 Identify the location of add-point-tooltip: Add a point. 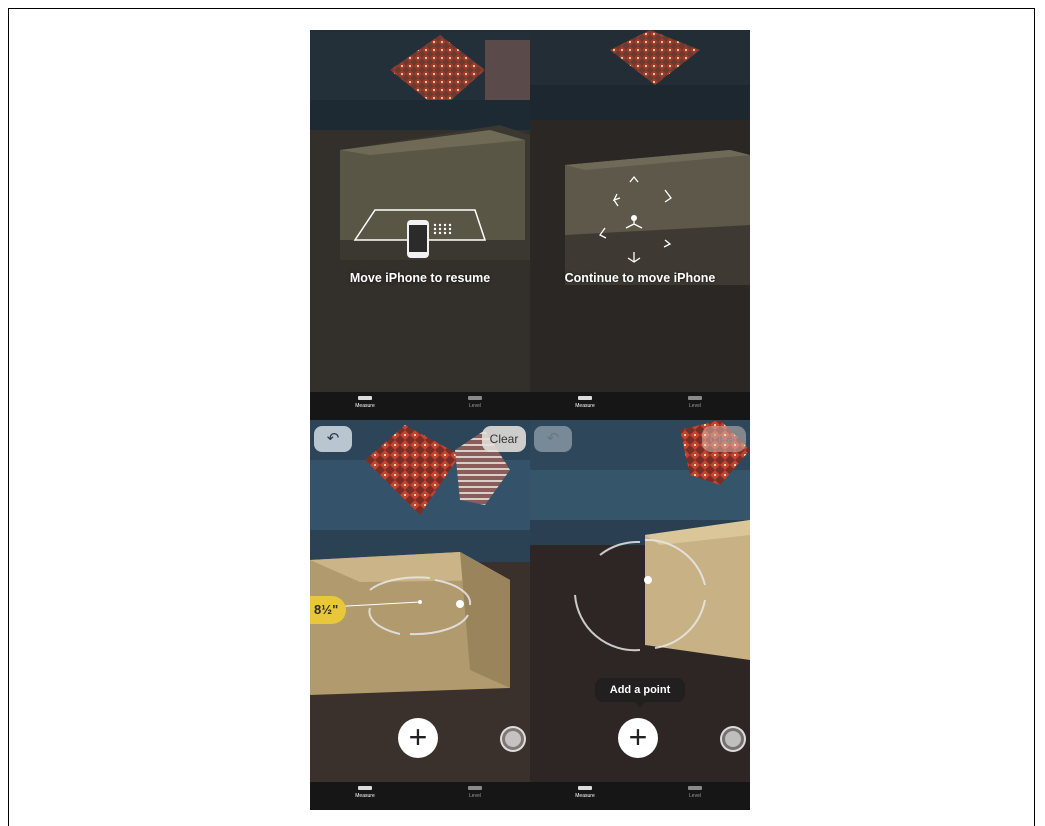
(640, 693).